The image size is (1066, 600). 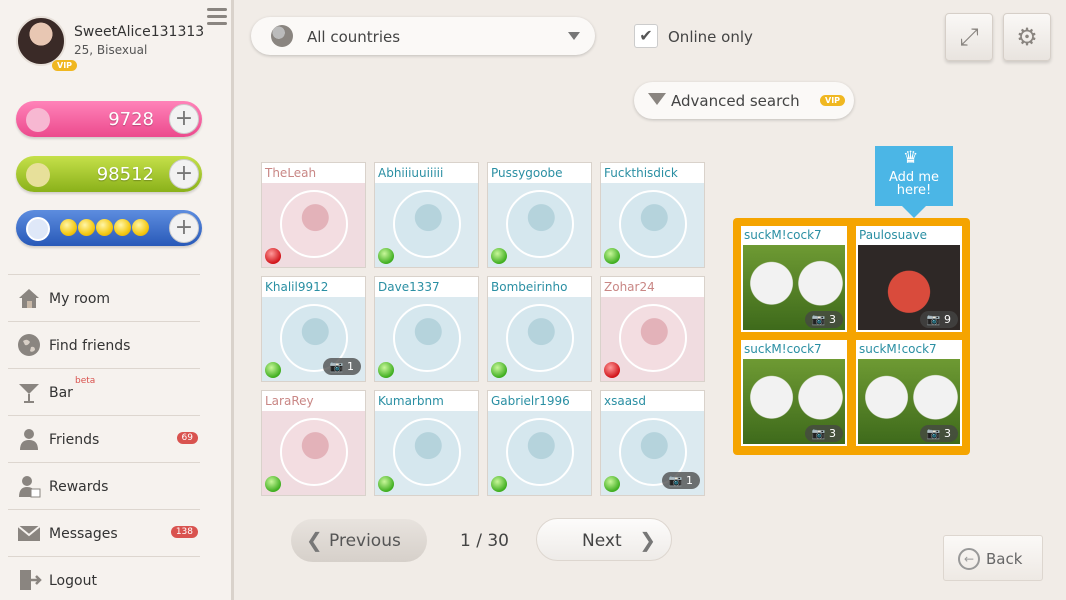 I want to click on nav-logout: Logout, so click(x=104, y=578).